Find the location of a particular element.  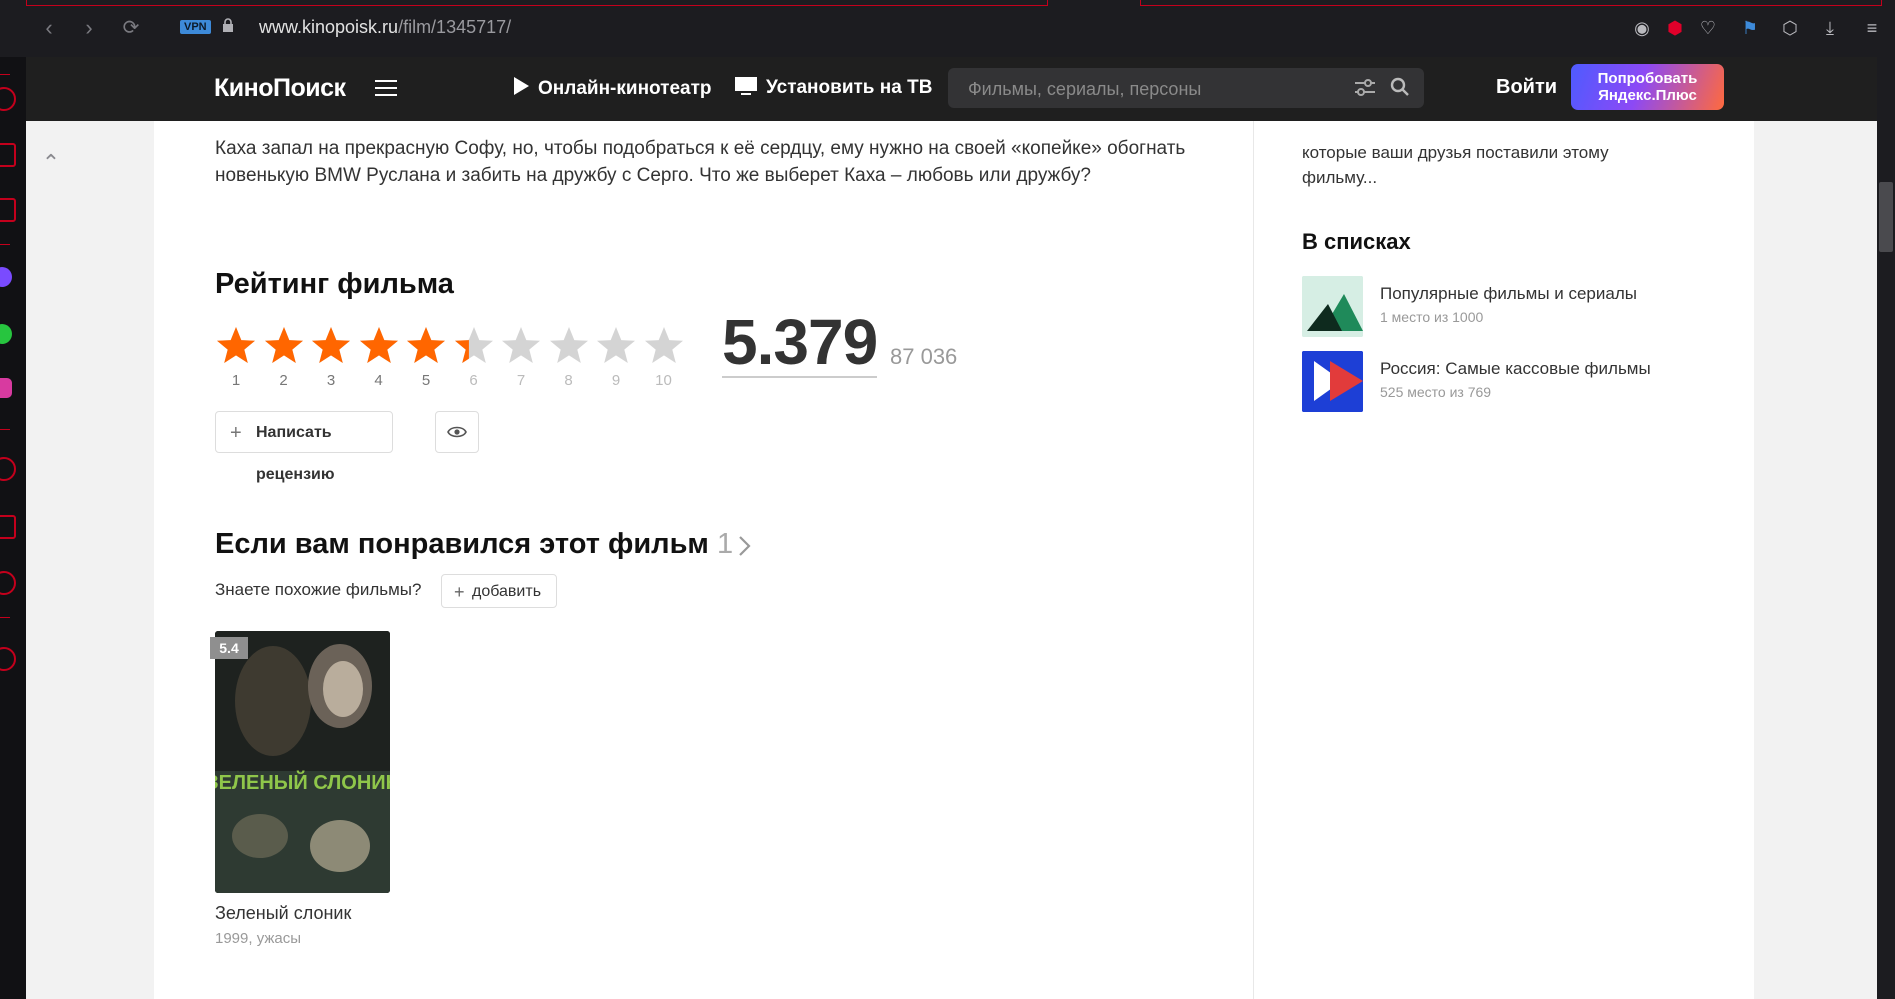

similar-title-text: Если вам понравился этот фильм is located at coordinates (462, 544).